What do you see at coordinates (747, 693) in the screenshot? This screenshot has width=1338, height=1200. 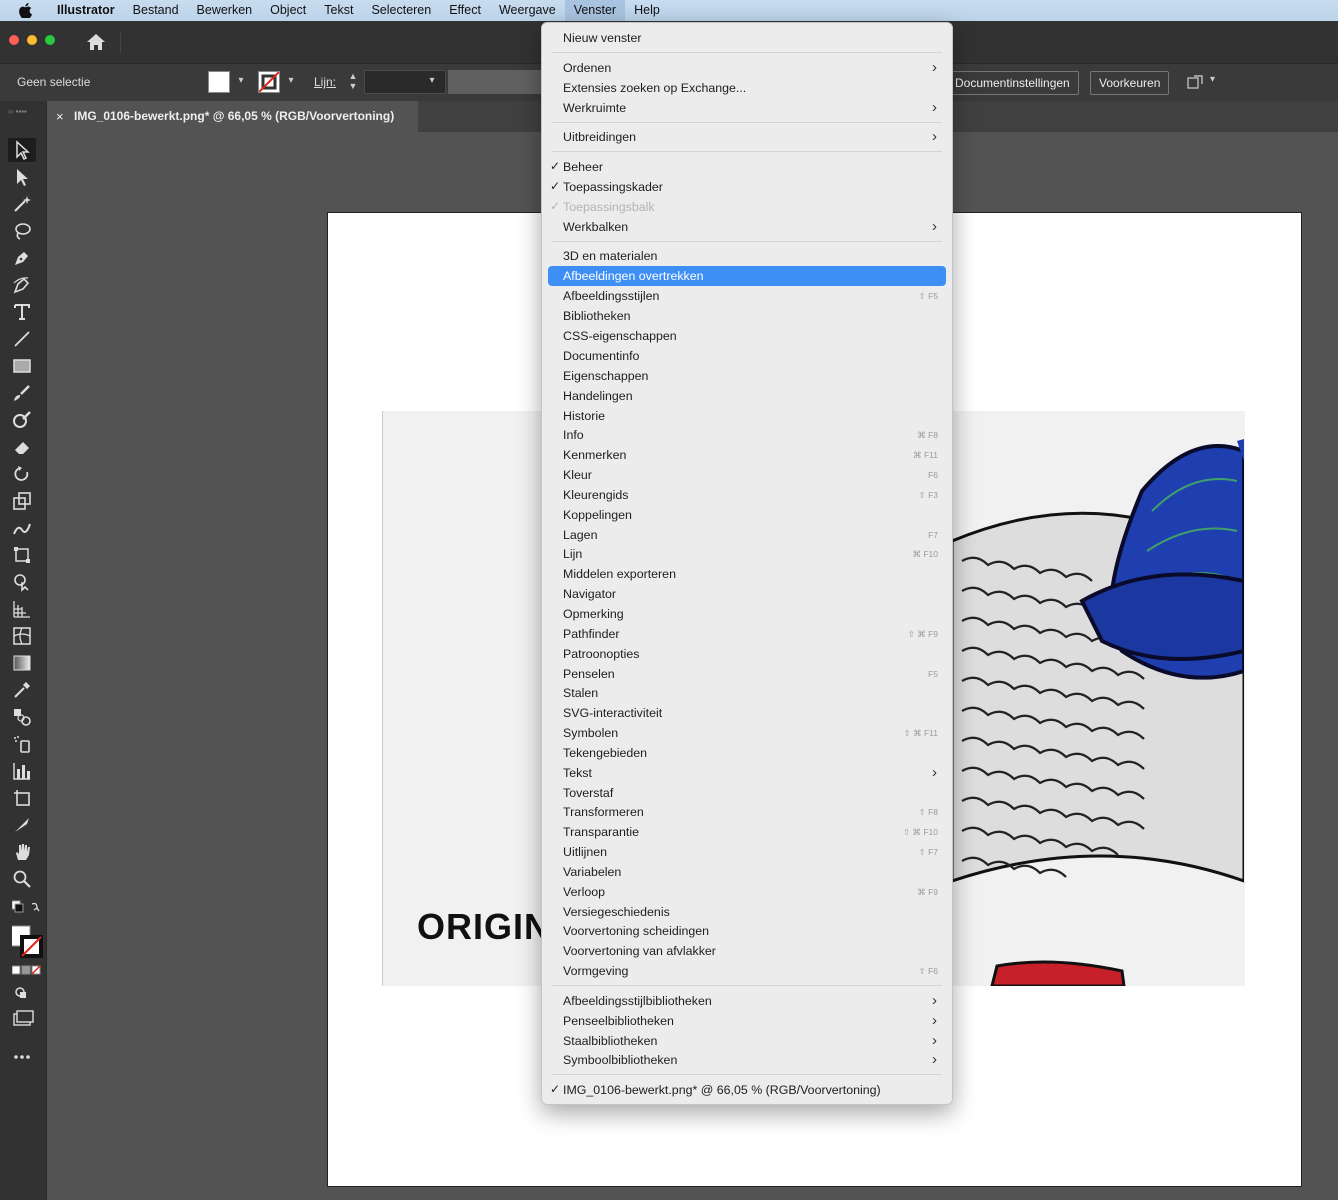 I see `menu-item: Stalen` at bounding box center [747, 693].